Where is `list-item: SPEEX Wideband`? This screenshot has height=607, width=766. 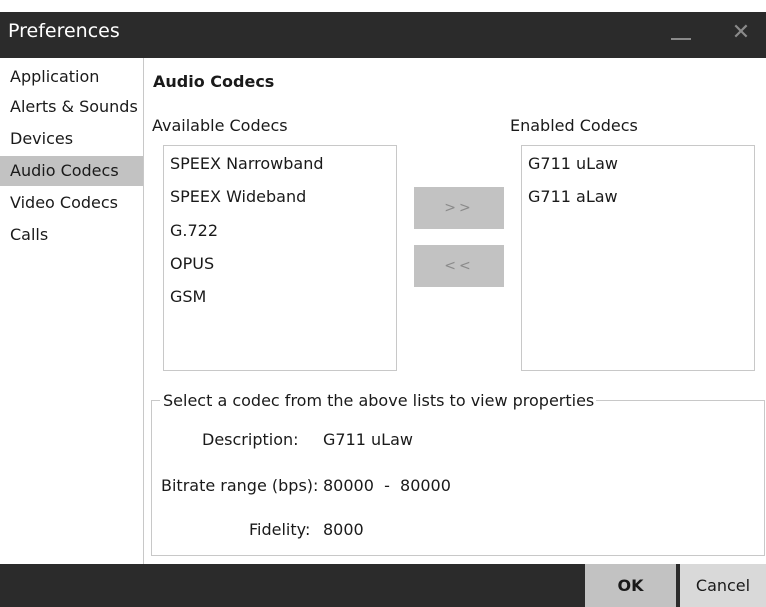 list-item: SPEEX Wideband is located at coordinates (238, 197).